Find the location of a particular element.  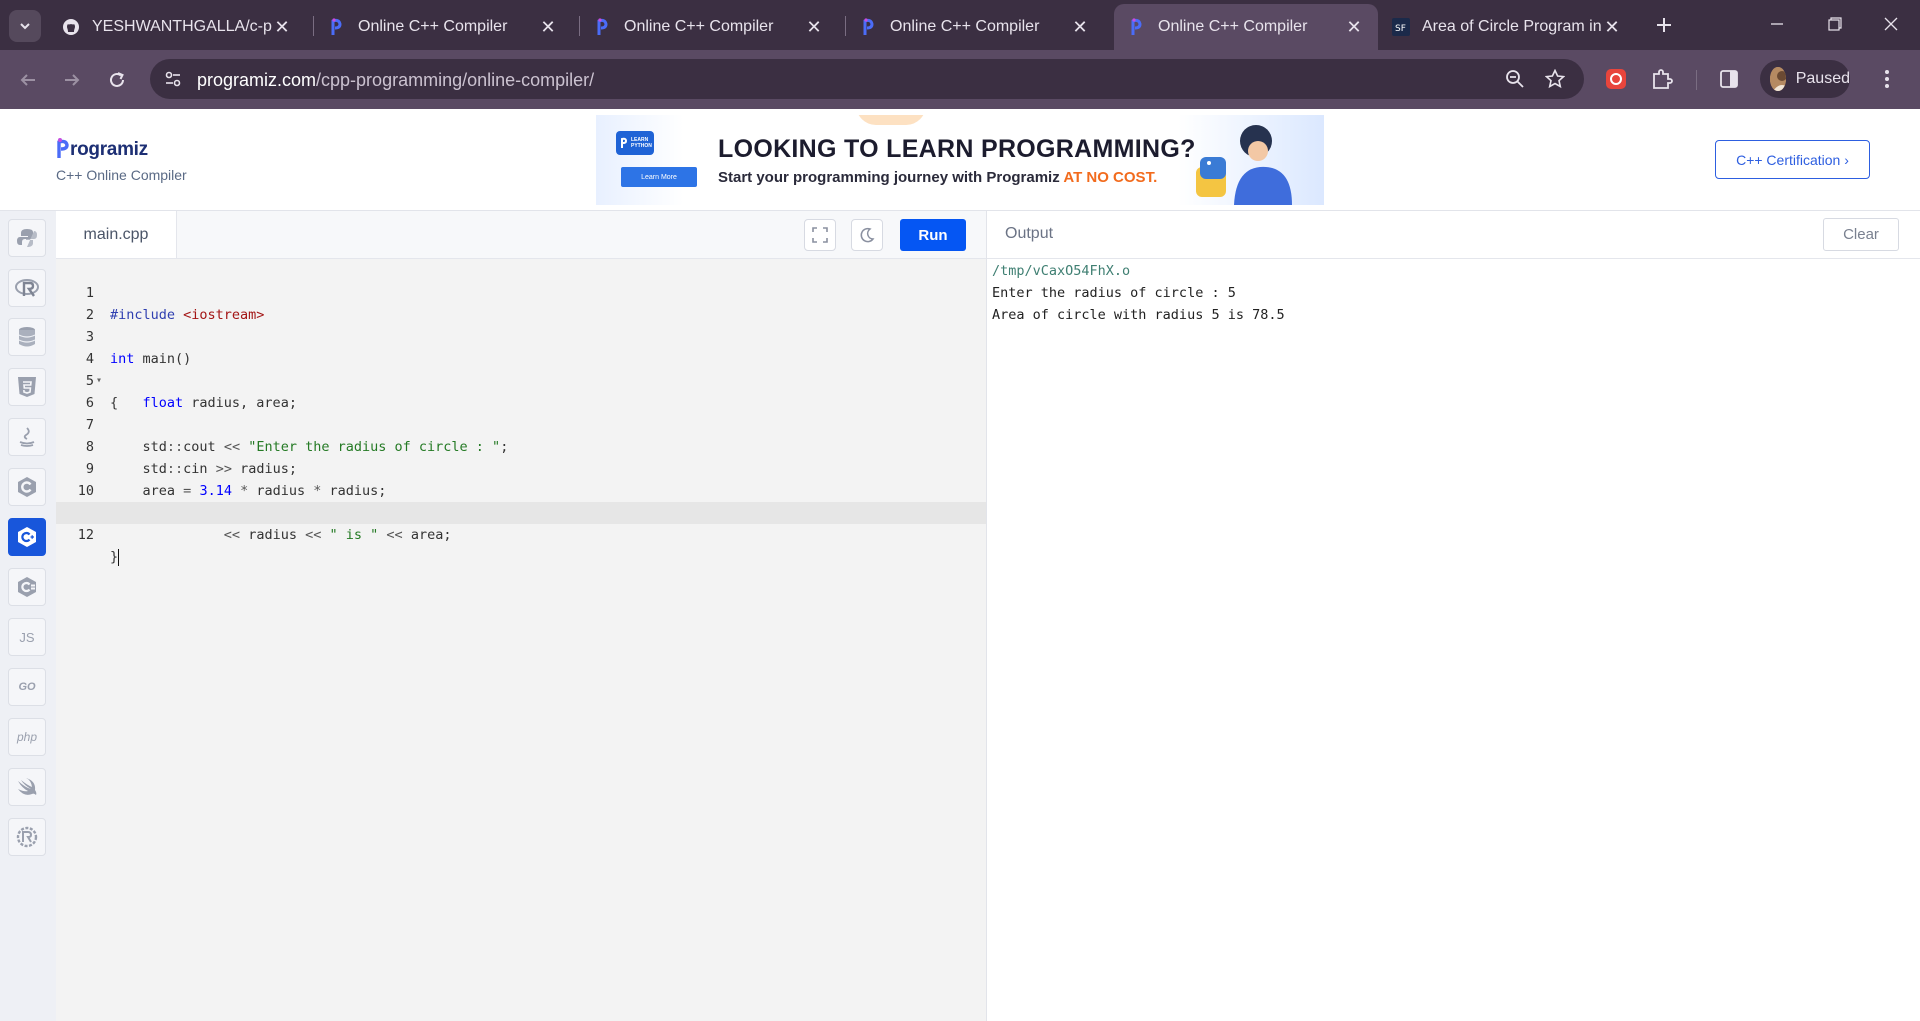

fullscreen-icon is located at coordinates (820, 235).